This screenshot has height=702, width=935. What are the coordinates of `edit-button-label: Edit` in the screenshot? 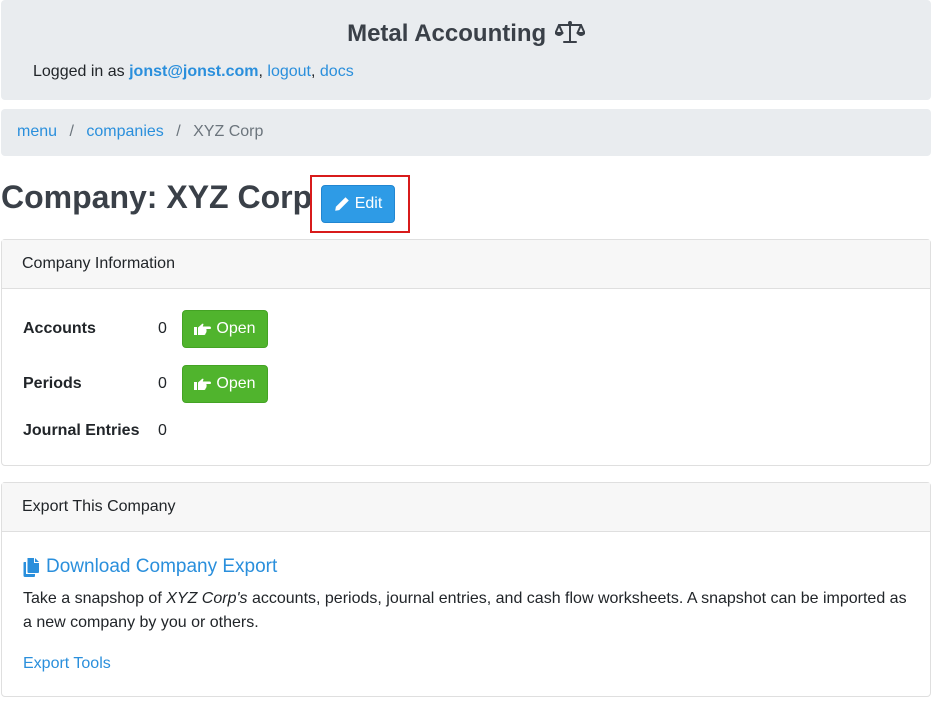 It's located at (368, 203).